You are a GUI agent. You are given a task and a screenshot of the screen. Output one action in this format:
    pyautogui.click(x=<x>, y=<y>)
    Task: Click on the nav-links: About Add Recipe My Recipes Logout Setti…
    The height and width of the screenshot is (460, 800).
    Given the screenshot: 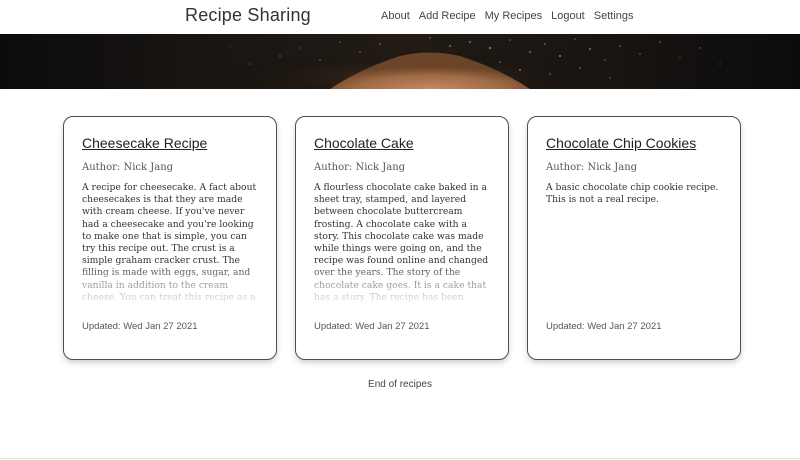 What is the action you would take?
    pyautogui.click(x=507, y=16)
    